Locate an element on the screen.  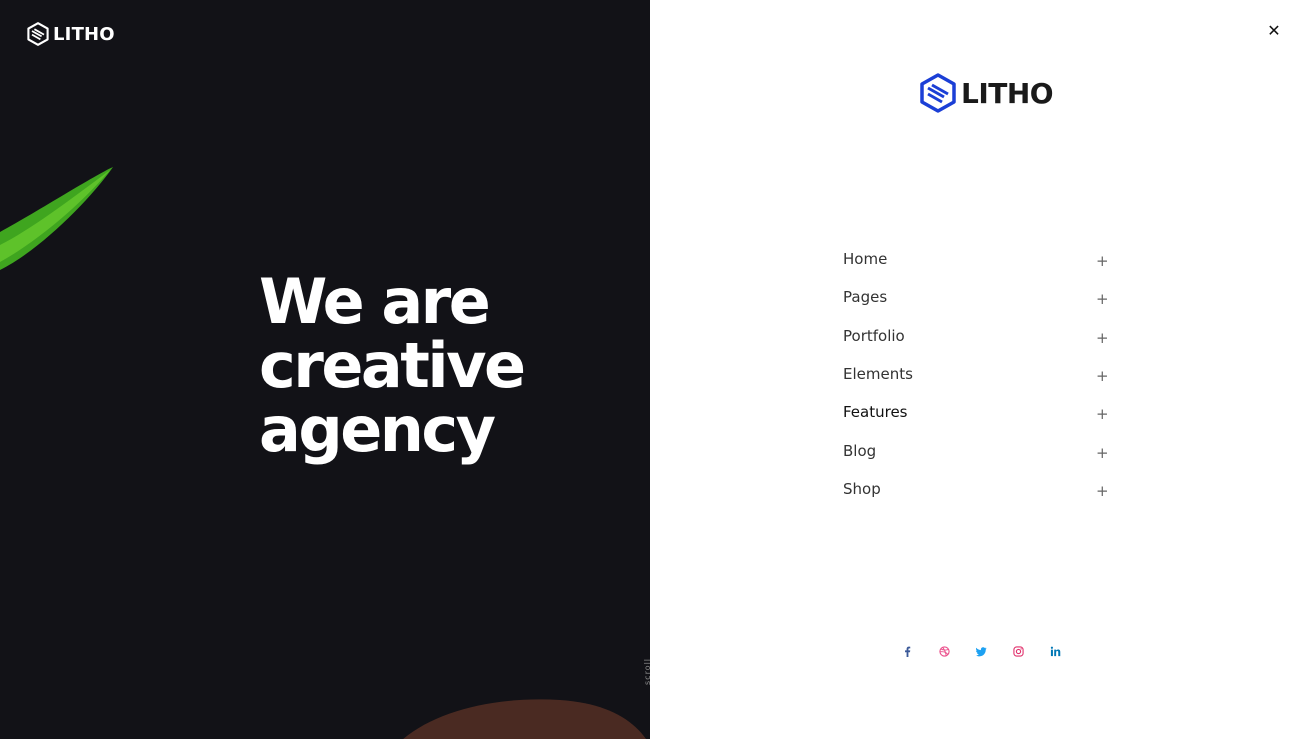
hero-logo: LITHO is located at coordinates (71, 34).